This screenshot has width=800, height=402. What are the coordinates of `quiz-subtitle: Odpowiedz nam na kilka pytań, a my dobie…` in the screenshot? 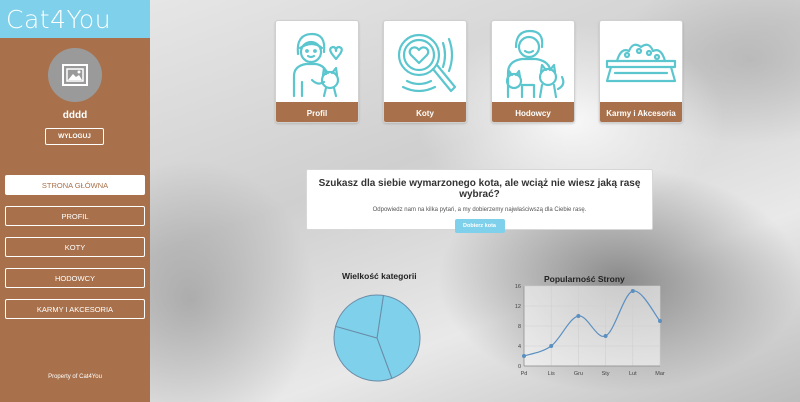 It's located at (479, 210).